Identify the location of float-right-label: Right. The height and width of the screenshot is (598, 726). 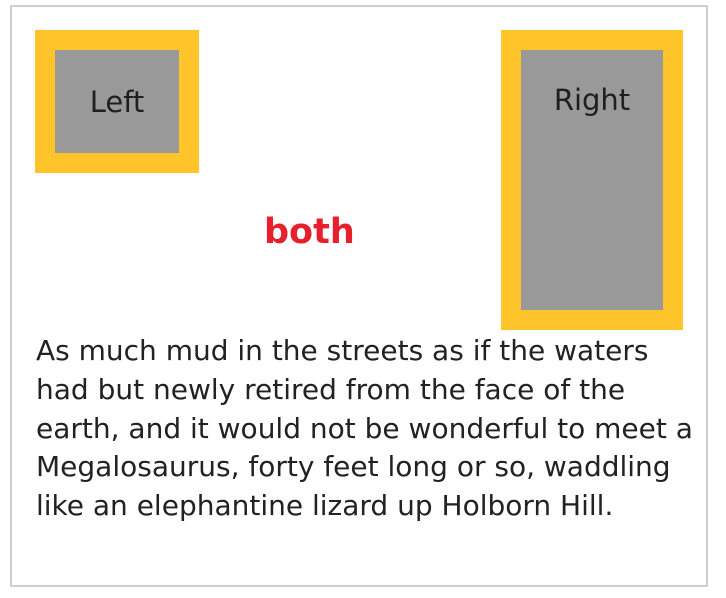
(592, 100).